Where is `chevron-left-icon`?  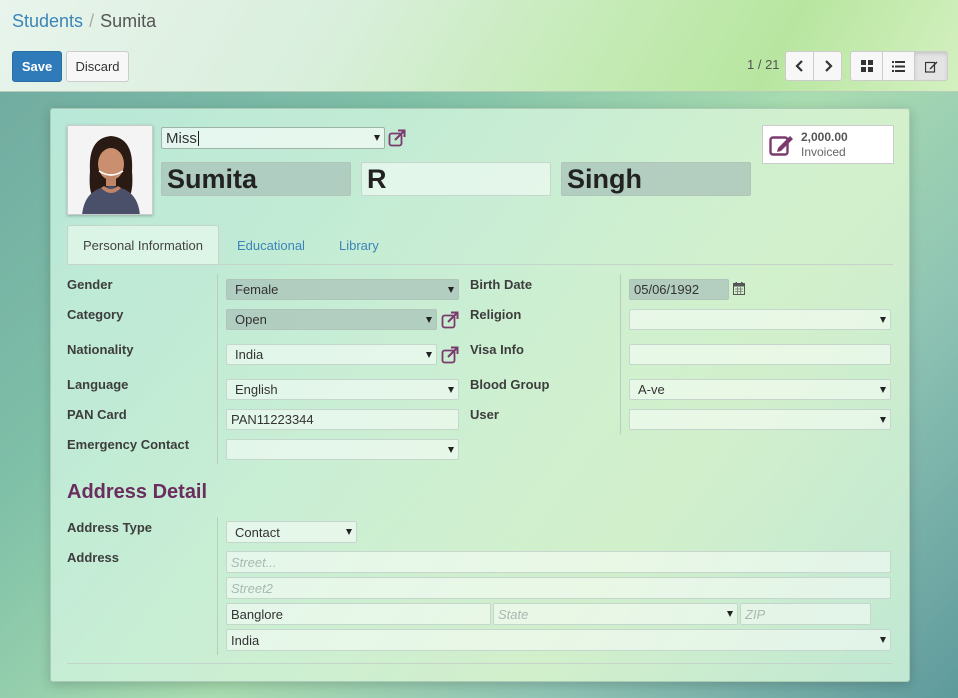
chevron-left-icon is located at coordinates (798, 66).